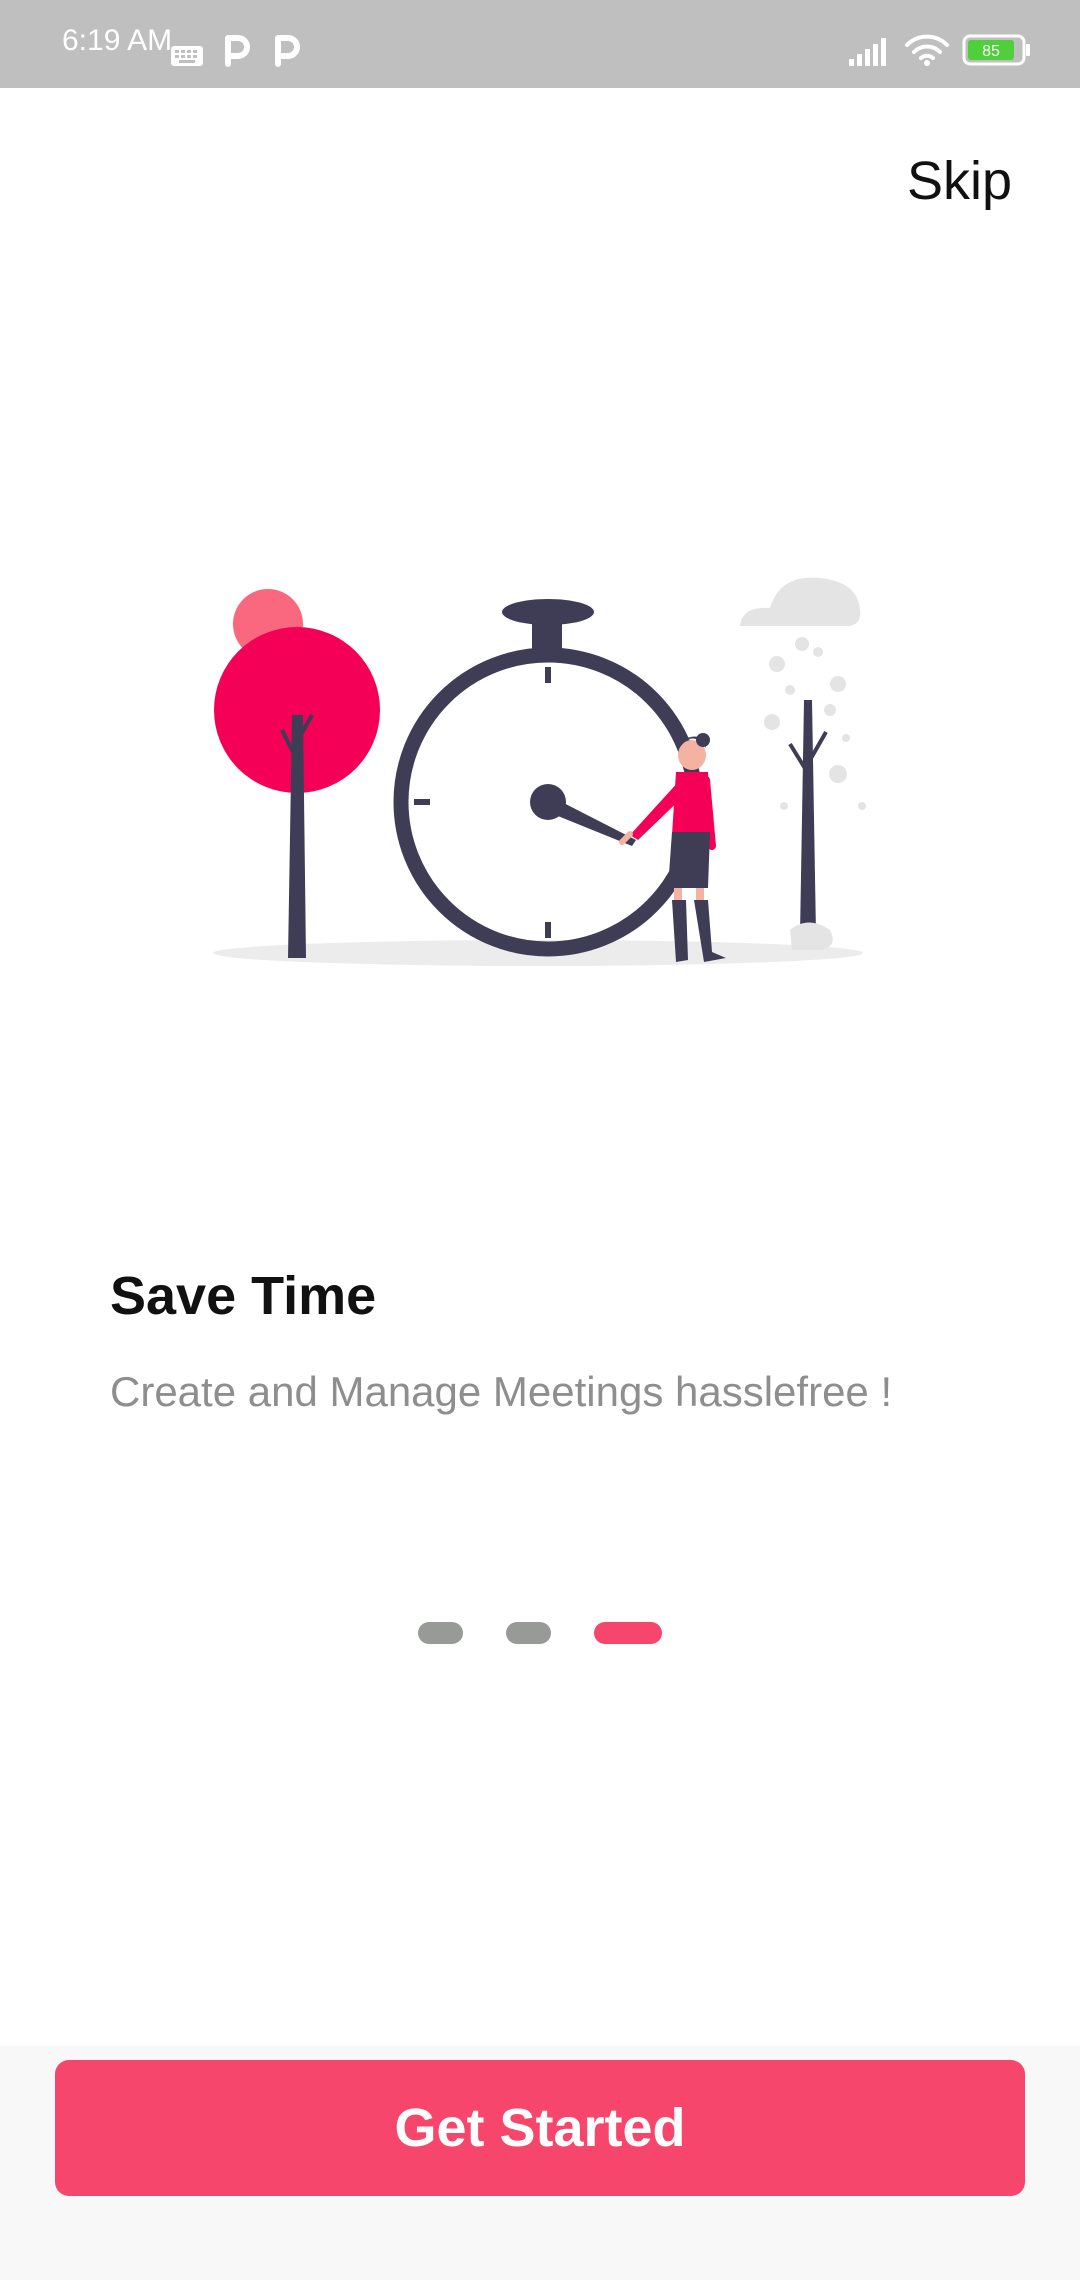 Image resolution: width=1080 pixels, height=2280 pixels. Describe the element at coordinates (243, 1296) in the screenshot. I see `slide-title: Save Time` at that location.